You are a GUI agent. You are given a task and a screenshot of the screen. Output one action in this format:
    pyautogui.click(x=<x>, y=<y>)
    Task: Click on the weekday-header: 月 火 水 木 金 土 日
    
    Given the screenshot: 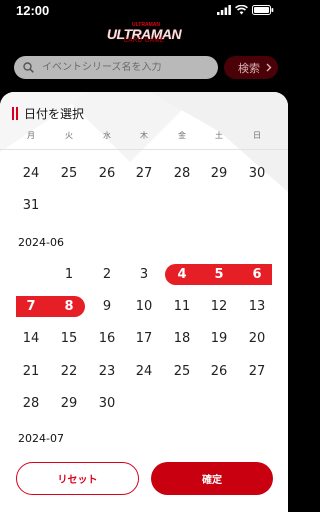 What is the action you would take?
    pyautogui.click(x=144, y=139)
    